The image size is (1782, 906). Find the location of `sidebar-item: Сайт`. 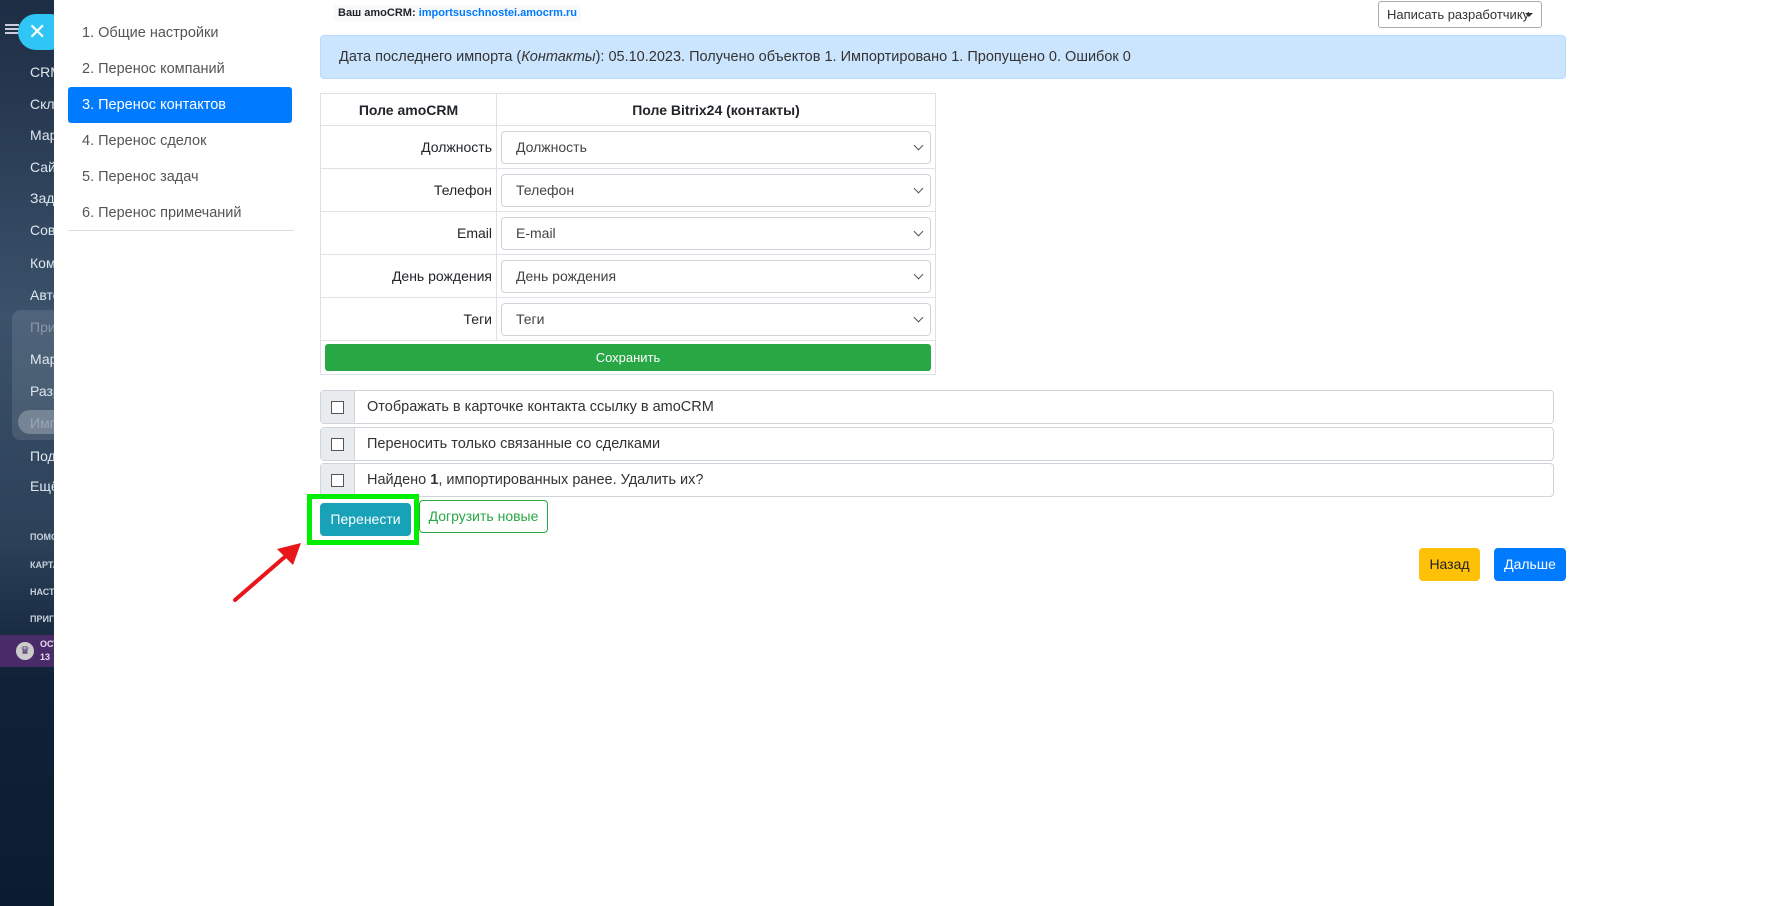

sidebar-item: Сайт is located at coordinates (42, 167).